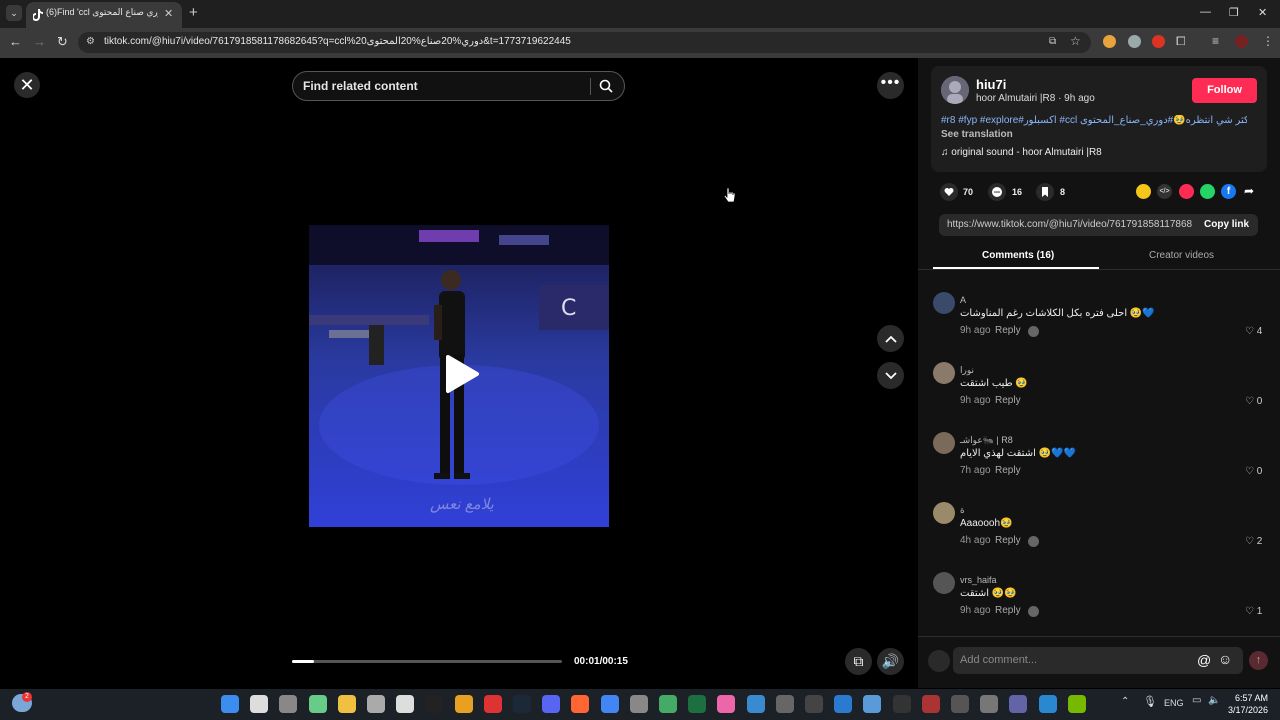  I want to click on taskbar-notepad-icon, so click(872, 704).